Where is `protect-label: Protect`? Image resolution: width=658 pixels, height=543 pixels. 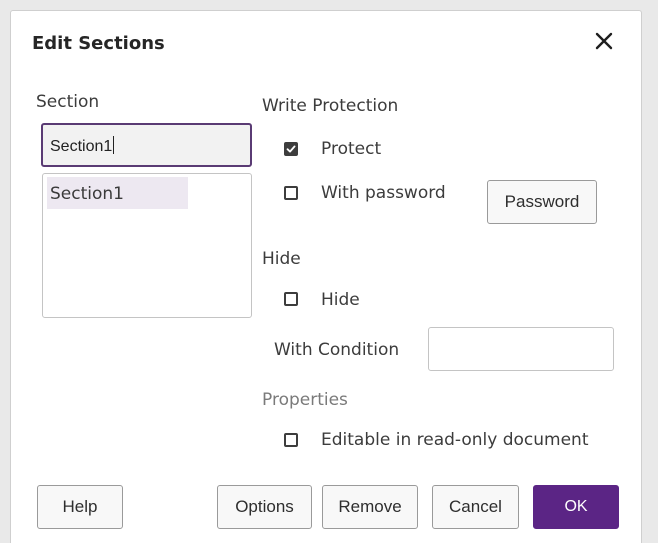
protect-label: Protect is located at coordinates (351, 149).